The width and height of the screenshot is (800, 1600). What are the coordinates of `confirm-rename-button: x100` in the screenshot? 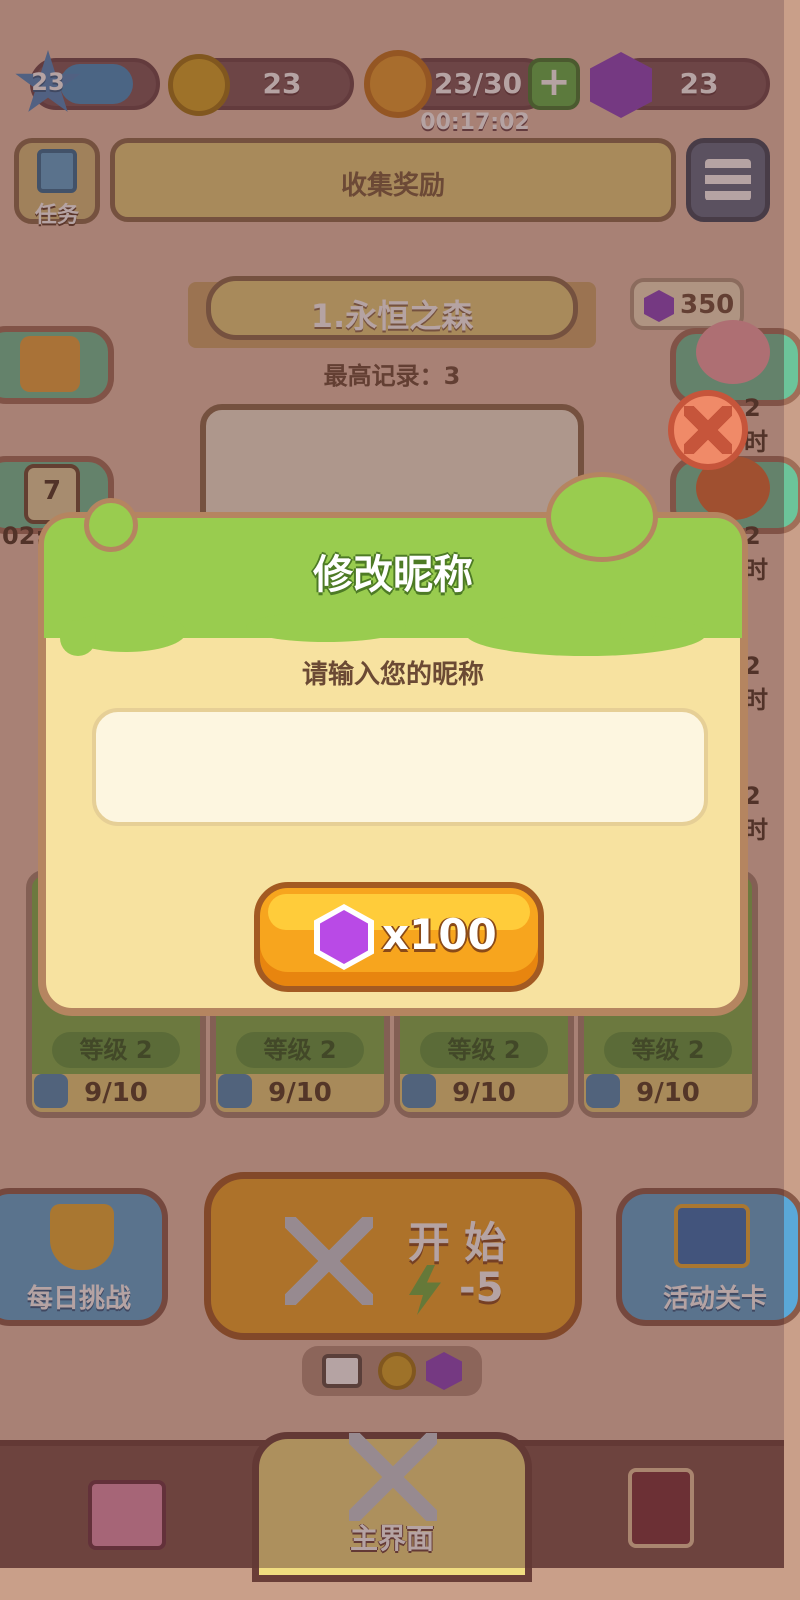 It's located at (399, 937).